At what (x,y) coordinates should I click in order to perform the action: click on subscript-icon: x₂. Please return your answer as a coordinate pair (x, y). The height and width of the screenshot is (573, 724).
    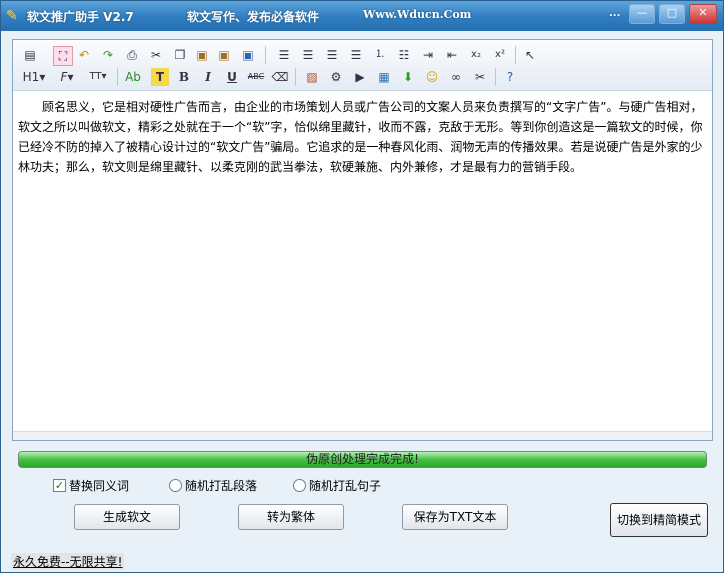
    Looking at the image, I should click on (476, 55).